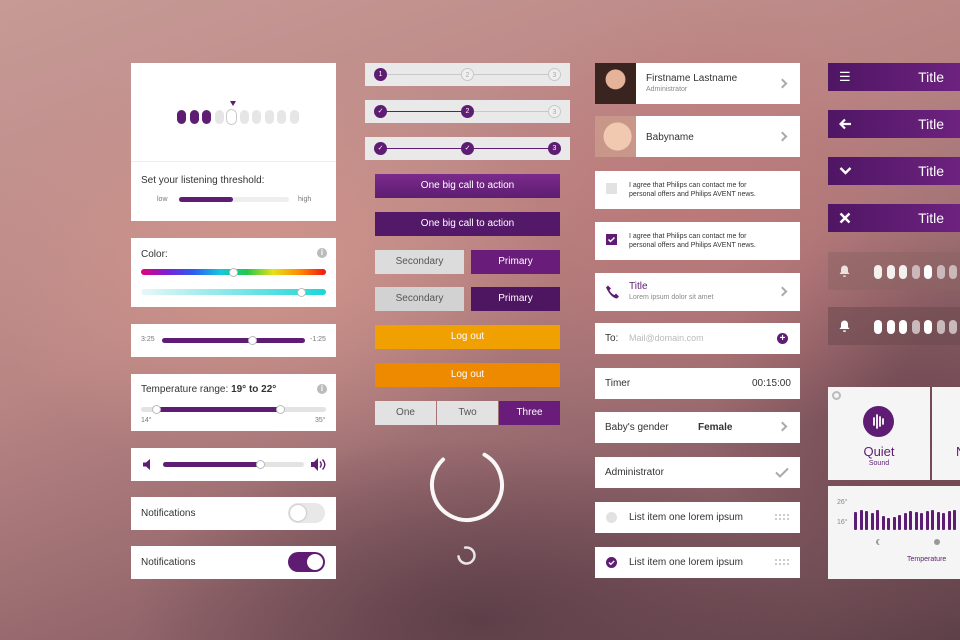 The height and width of the screenshot is (640, 960). I want to click on hue-knob, so click(233, 272).